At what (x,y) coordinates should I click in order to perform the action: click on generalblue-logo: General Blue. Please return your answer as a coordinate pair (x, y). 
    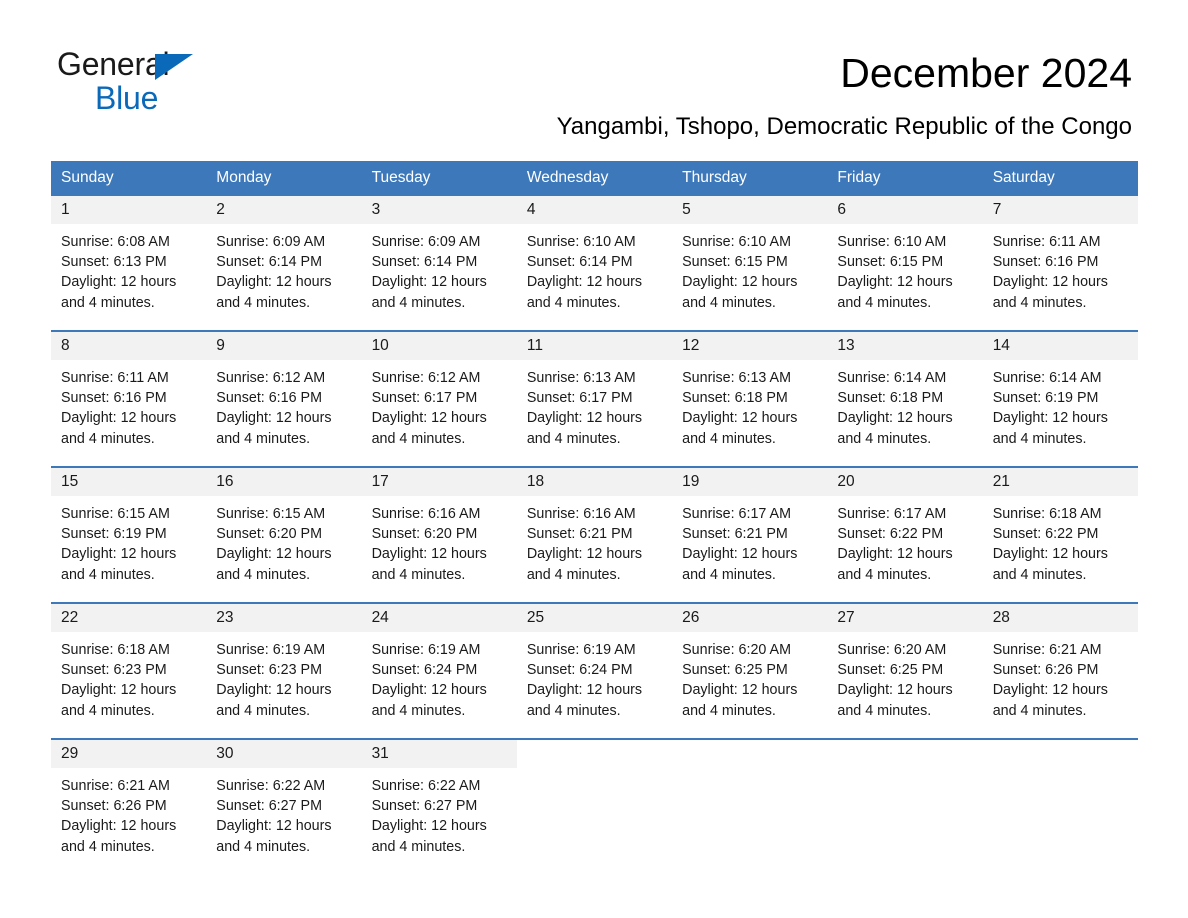
    Looking at the image, I should click on (127, 83).